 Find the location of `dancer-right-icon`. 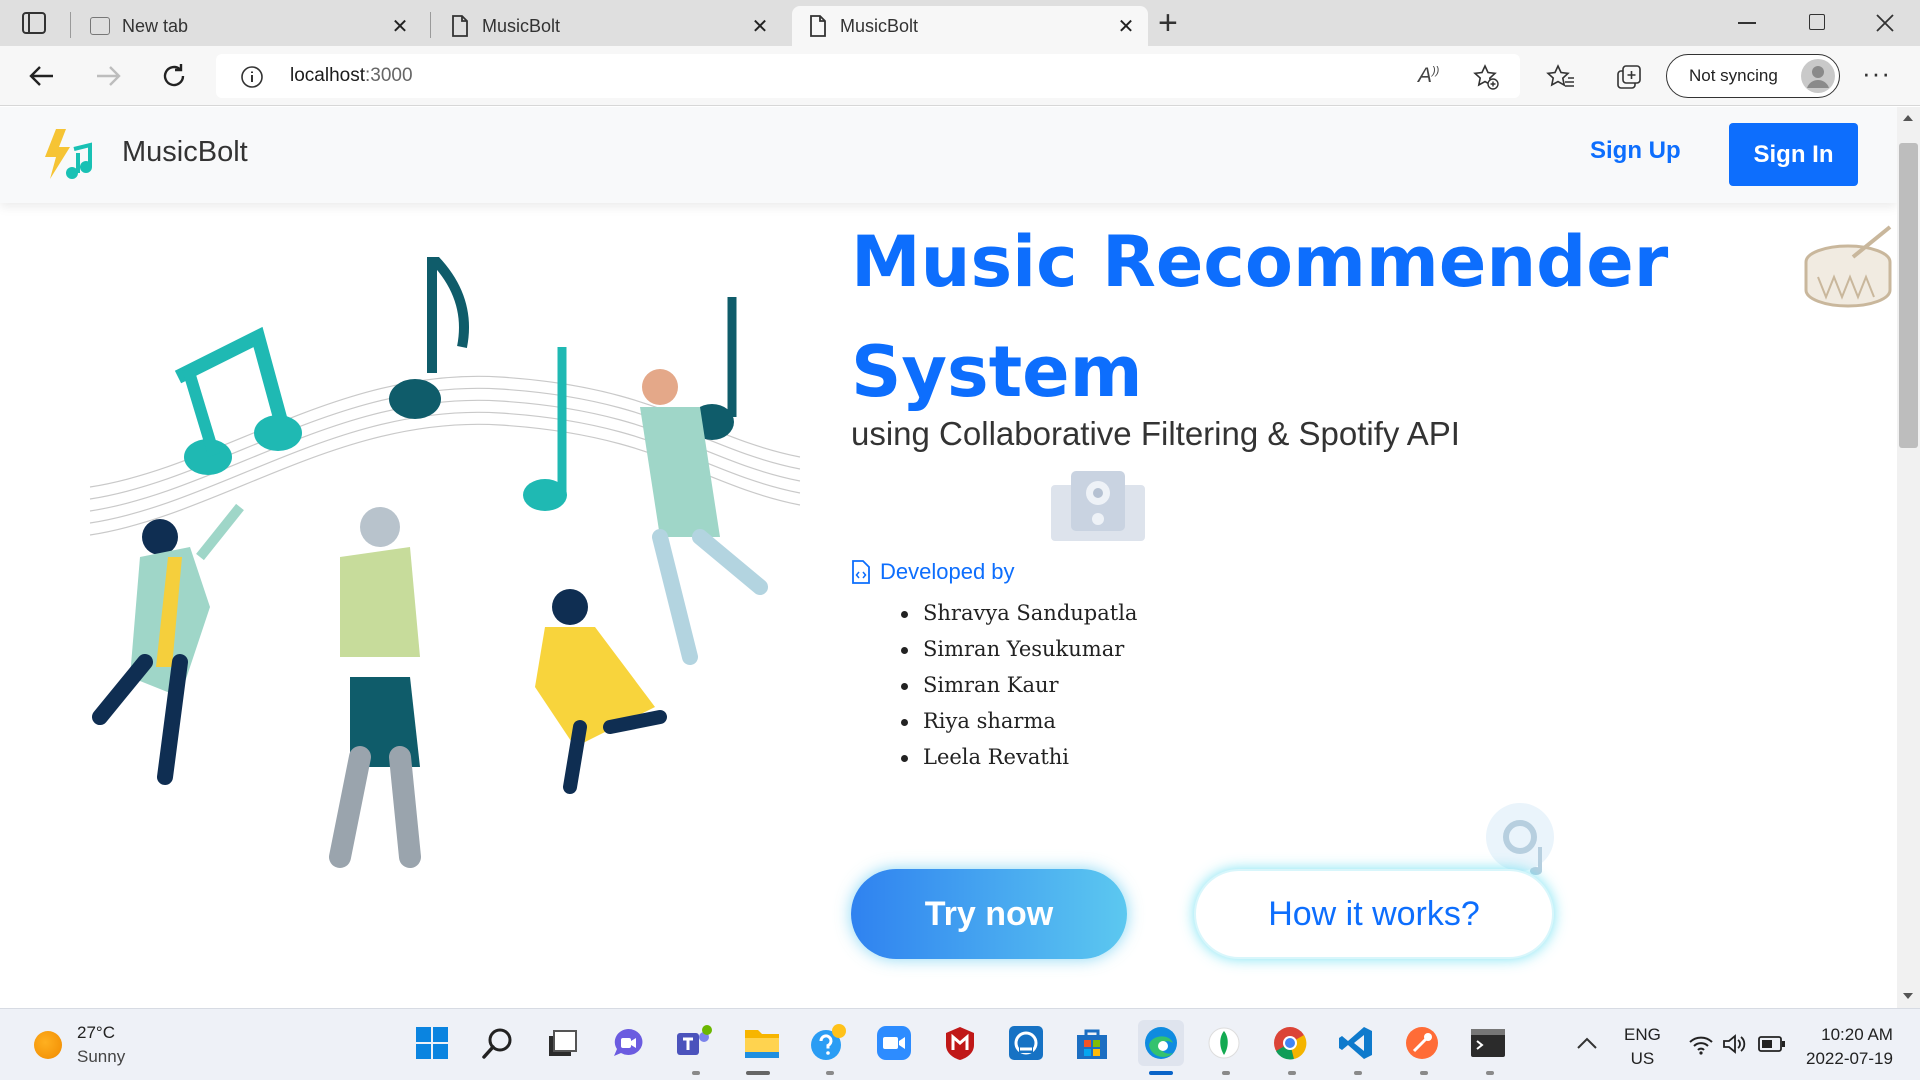

dancer-right-icon is located at coordinates (704, 517).